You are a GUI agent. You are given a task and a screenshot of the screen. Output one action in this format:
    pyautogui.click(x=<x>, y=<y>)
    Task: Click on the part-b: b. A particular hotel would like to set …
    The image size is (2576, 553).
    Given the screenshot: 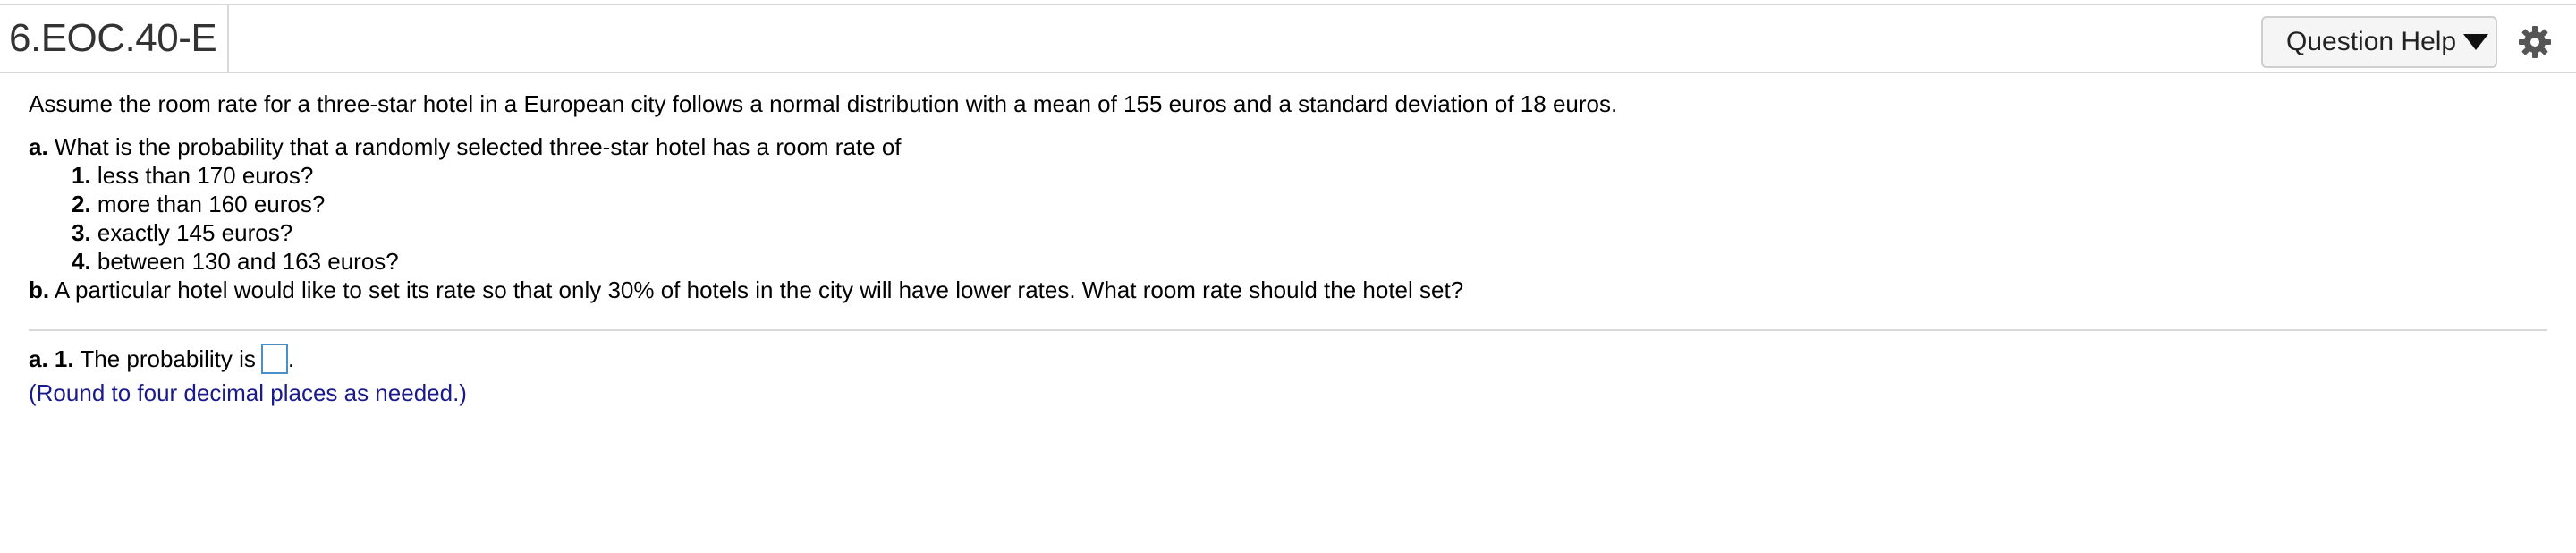 What is the action you would take?
    pyautogui.click(x=1281, y=290)
    